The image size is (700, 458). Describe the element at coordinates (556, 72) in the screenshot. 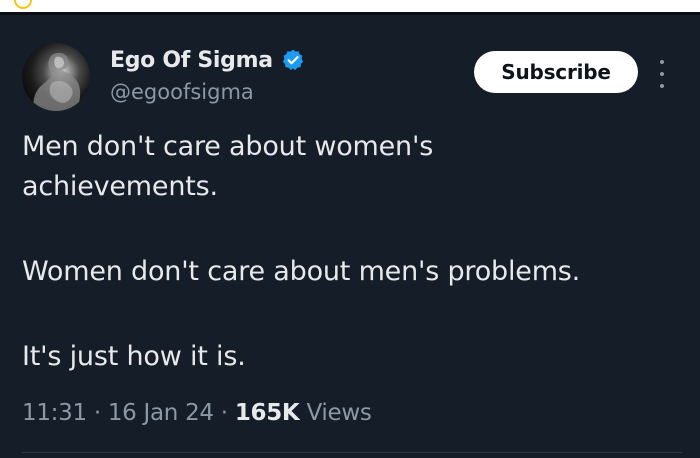

I see `subscribe-button: Subscribe` at that location.